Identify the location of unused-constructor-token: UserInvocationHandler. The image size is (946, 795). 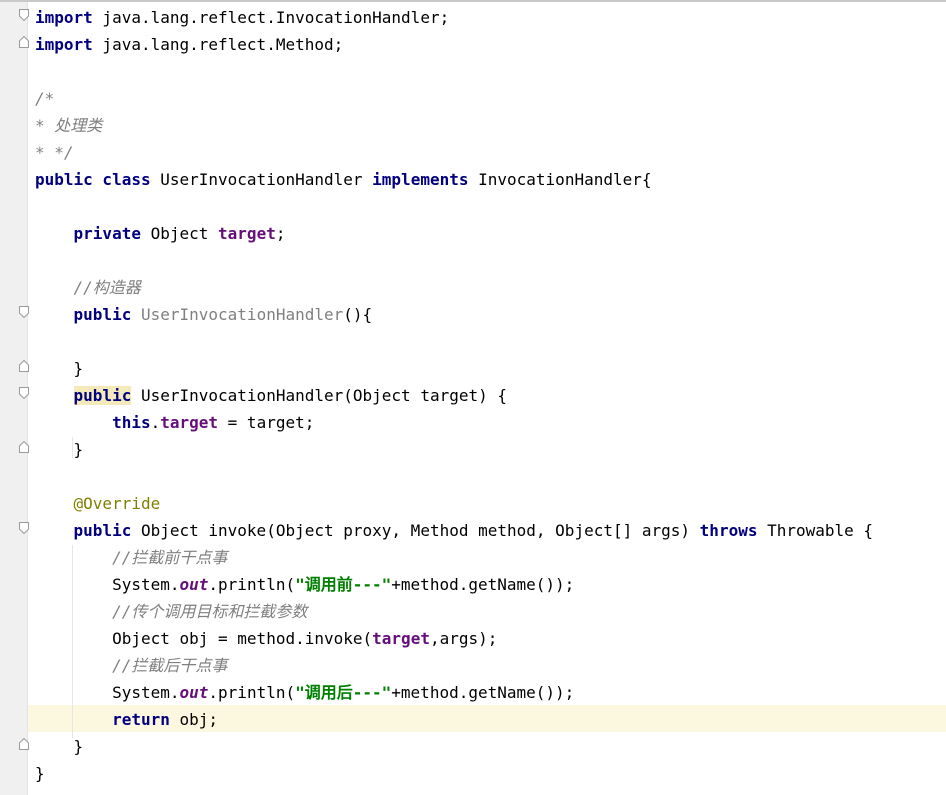
(242, 314).